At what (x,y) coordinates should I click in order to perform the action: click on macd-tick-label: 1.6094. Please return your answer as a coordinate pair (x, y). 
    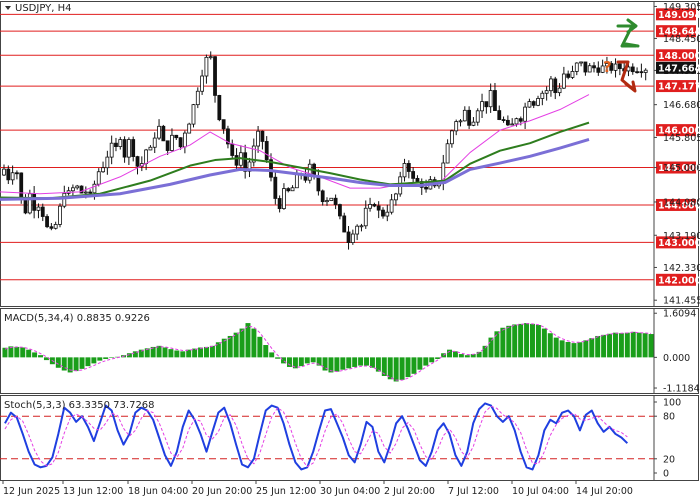
    Looking at the image, I should click on (679, 314).